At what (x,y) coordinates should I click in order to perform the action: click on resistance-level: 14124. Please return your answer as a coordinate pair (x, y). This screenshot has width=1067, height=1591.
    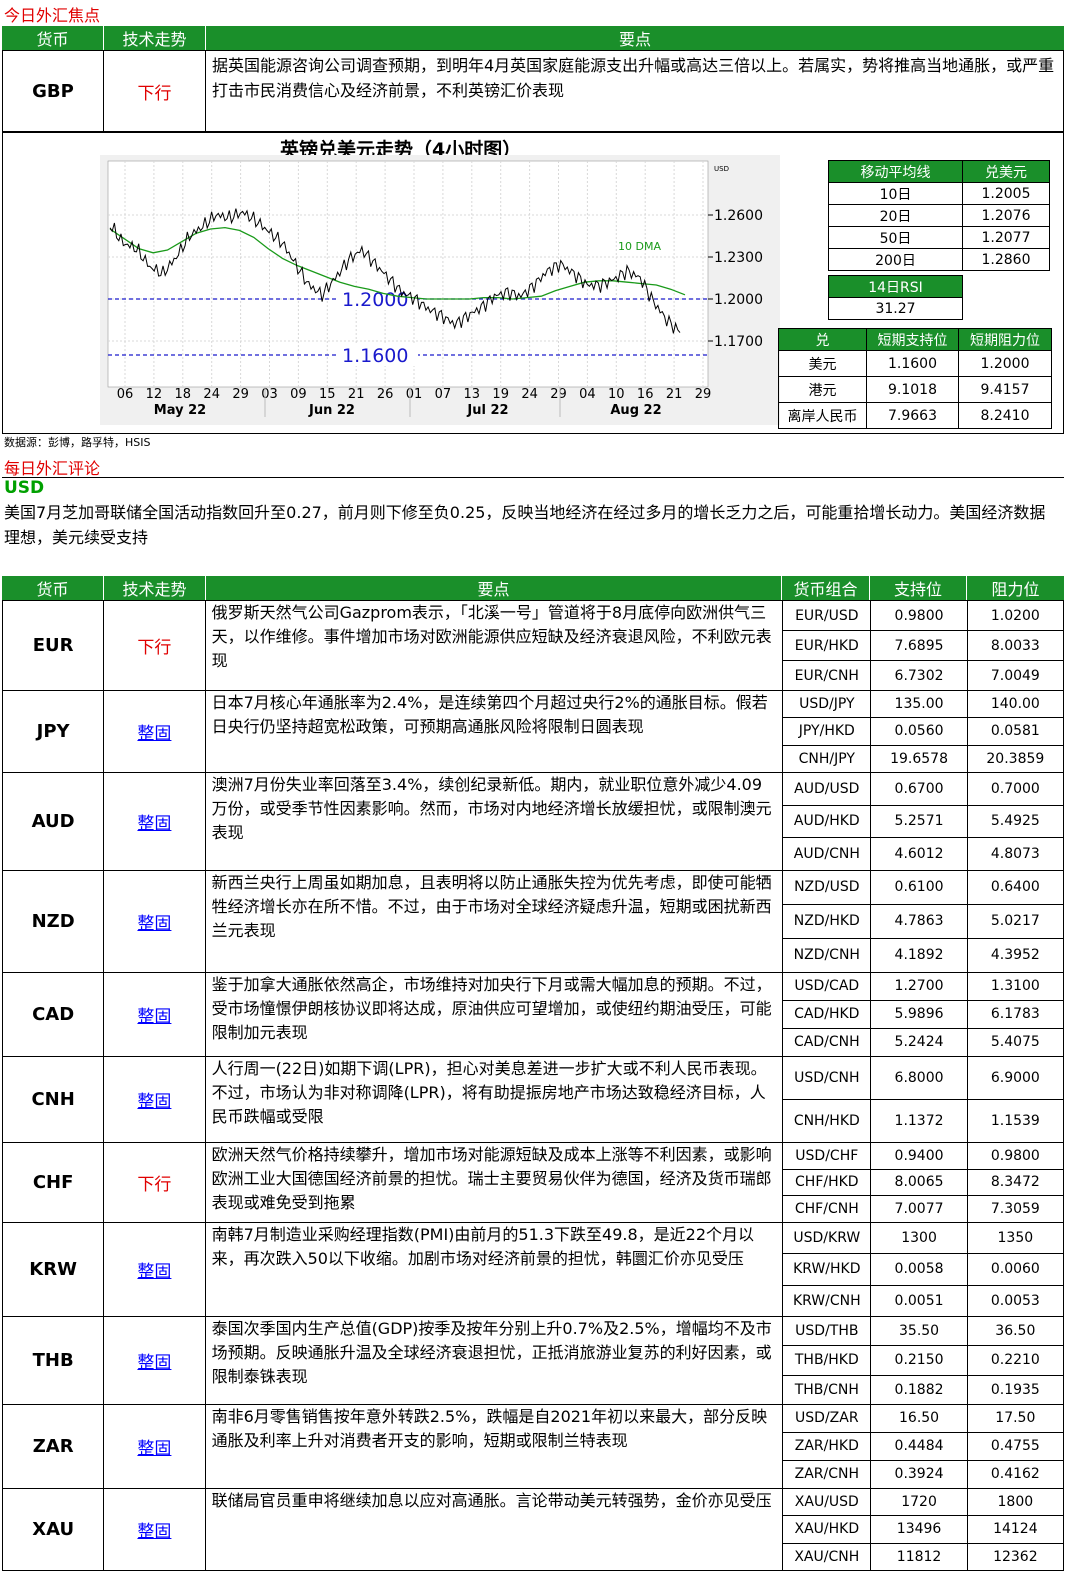
    Looking at the image, I should click on (1015, 1529).